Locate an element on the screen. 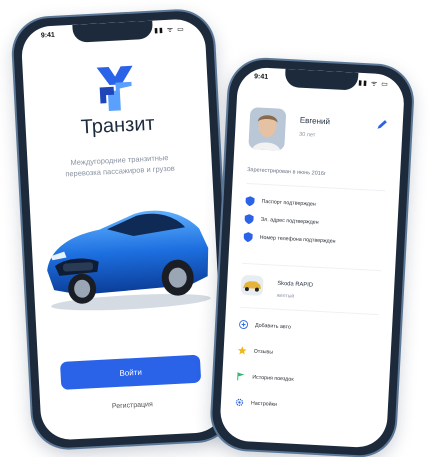 Image resolution: width=437 pixels, height=457 pixels. car-thumbnail is located at coordinates (252, 285).